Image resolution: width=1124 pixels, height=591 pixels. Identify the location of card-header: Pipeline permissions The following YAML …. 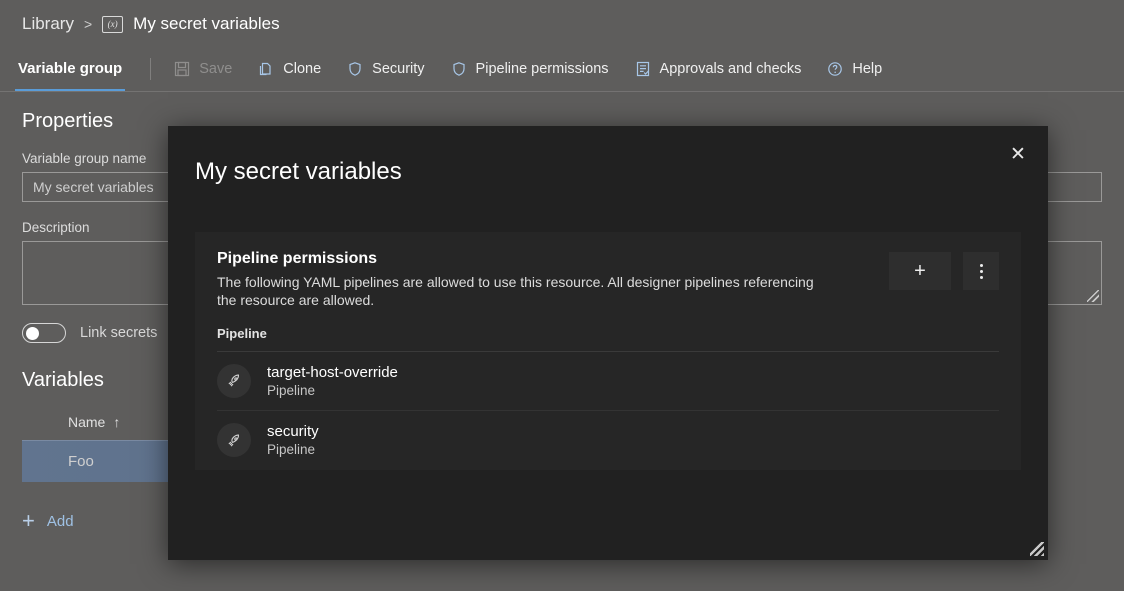
(608, 280).